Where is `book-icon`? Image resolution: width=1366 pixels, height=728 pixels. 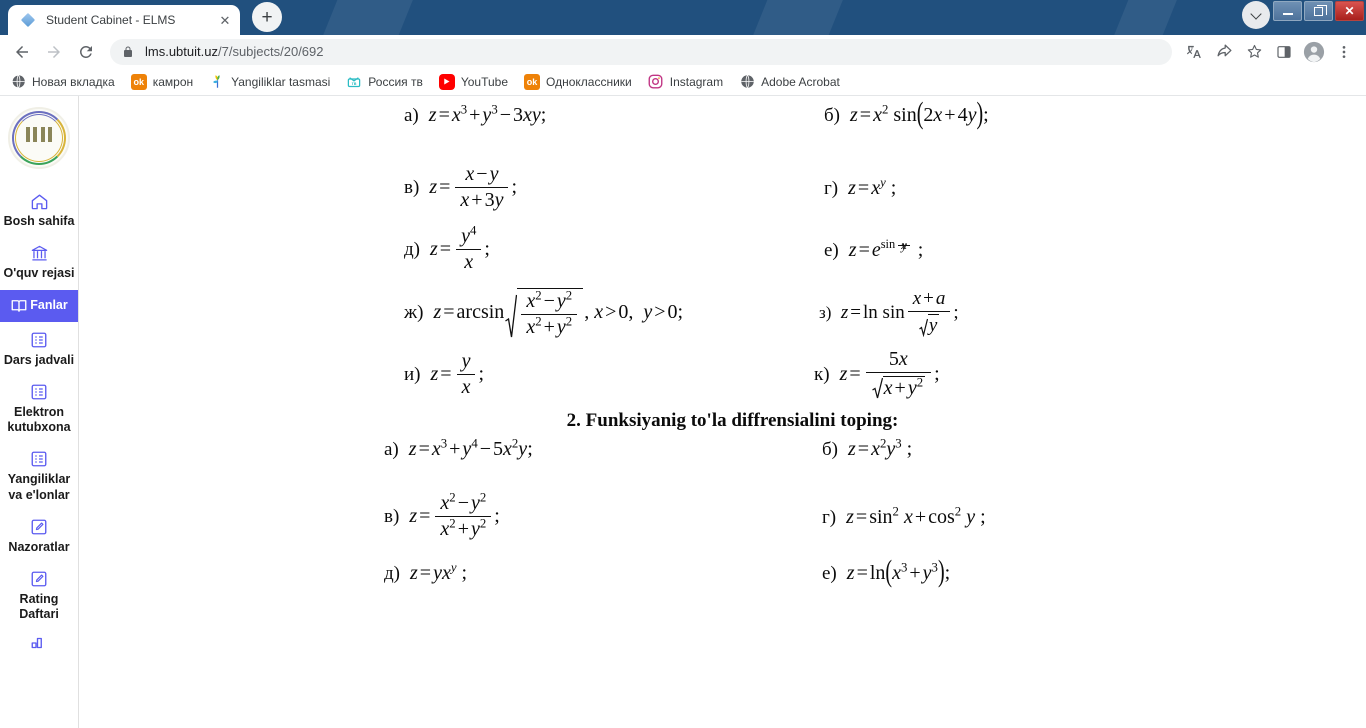 book-icon is located at coordinates (19, 306).